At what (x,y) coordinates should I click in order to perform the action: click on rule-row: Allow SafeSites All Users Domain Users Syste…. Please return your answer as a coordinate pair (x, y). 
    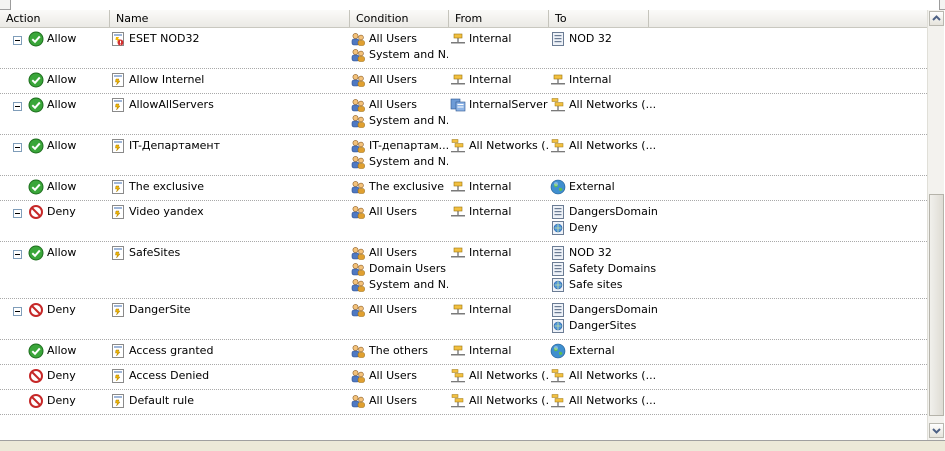
    Looking at the image, I should click on (463, 270).